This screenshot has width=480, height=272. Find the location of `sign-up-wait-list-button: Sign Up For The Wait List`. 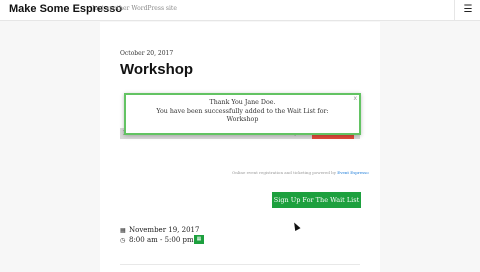

sign-up-wait-list-button: Sign Up For The Wait List is located at coordinates (316, 200).